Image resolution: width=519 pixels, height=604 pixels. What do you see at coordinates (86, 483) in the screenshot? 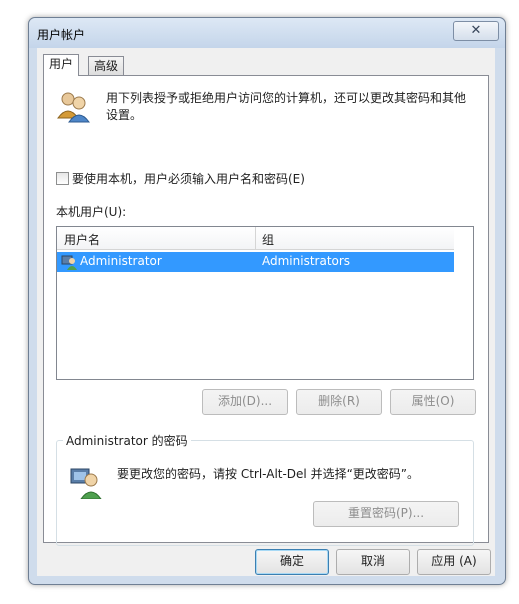
I see `user-key-icon` at bounding box center [86, 483].